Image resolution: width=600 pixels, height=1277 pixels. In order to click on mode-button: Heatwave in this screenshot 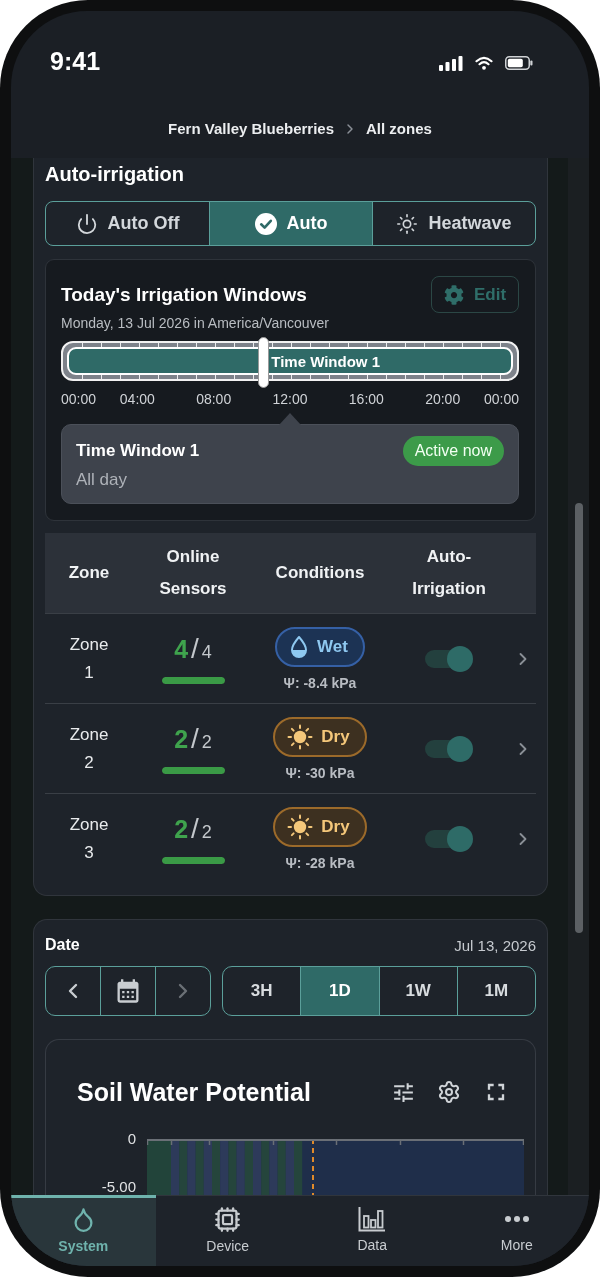, I will do `click(453, 223)`.